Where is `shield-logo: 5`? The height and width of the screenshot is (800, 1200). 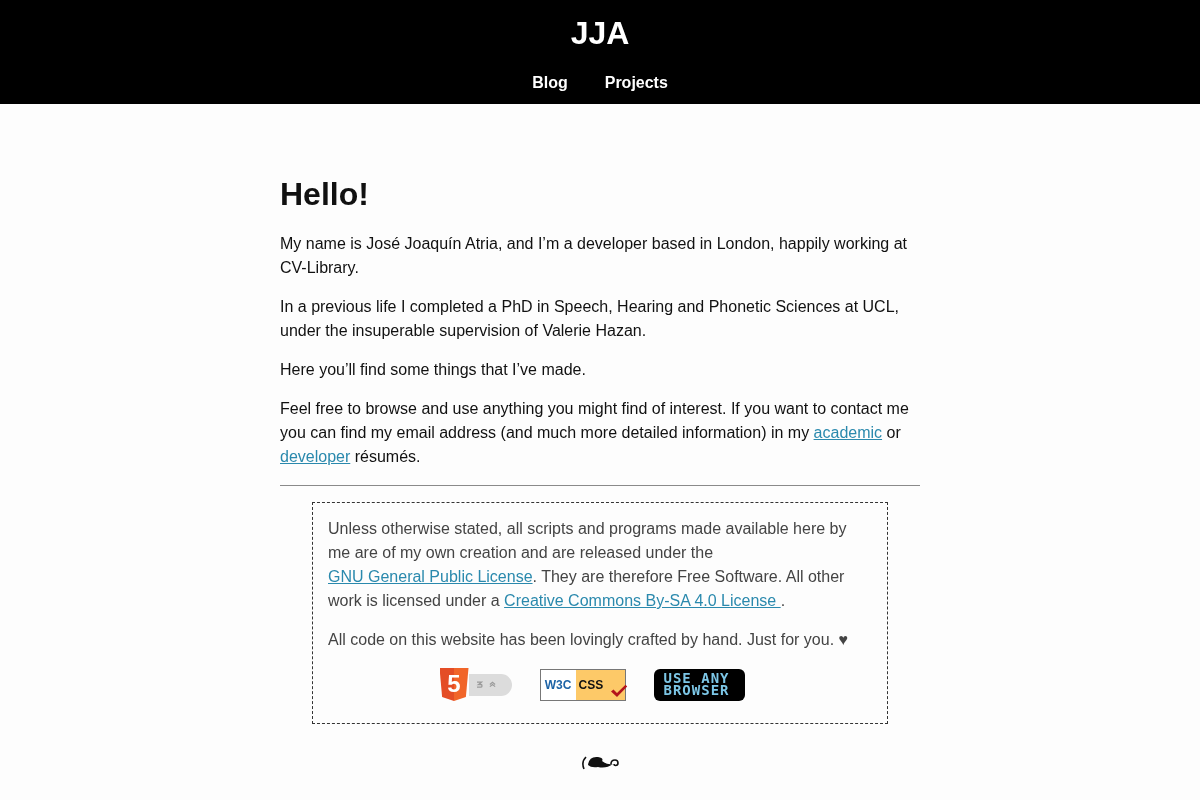
shield-logo: 5 is located at coordinates (454, 684).